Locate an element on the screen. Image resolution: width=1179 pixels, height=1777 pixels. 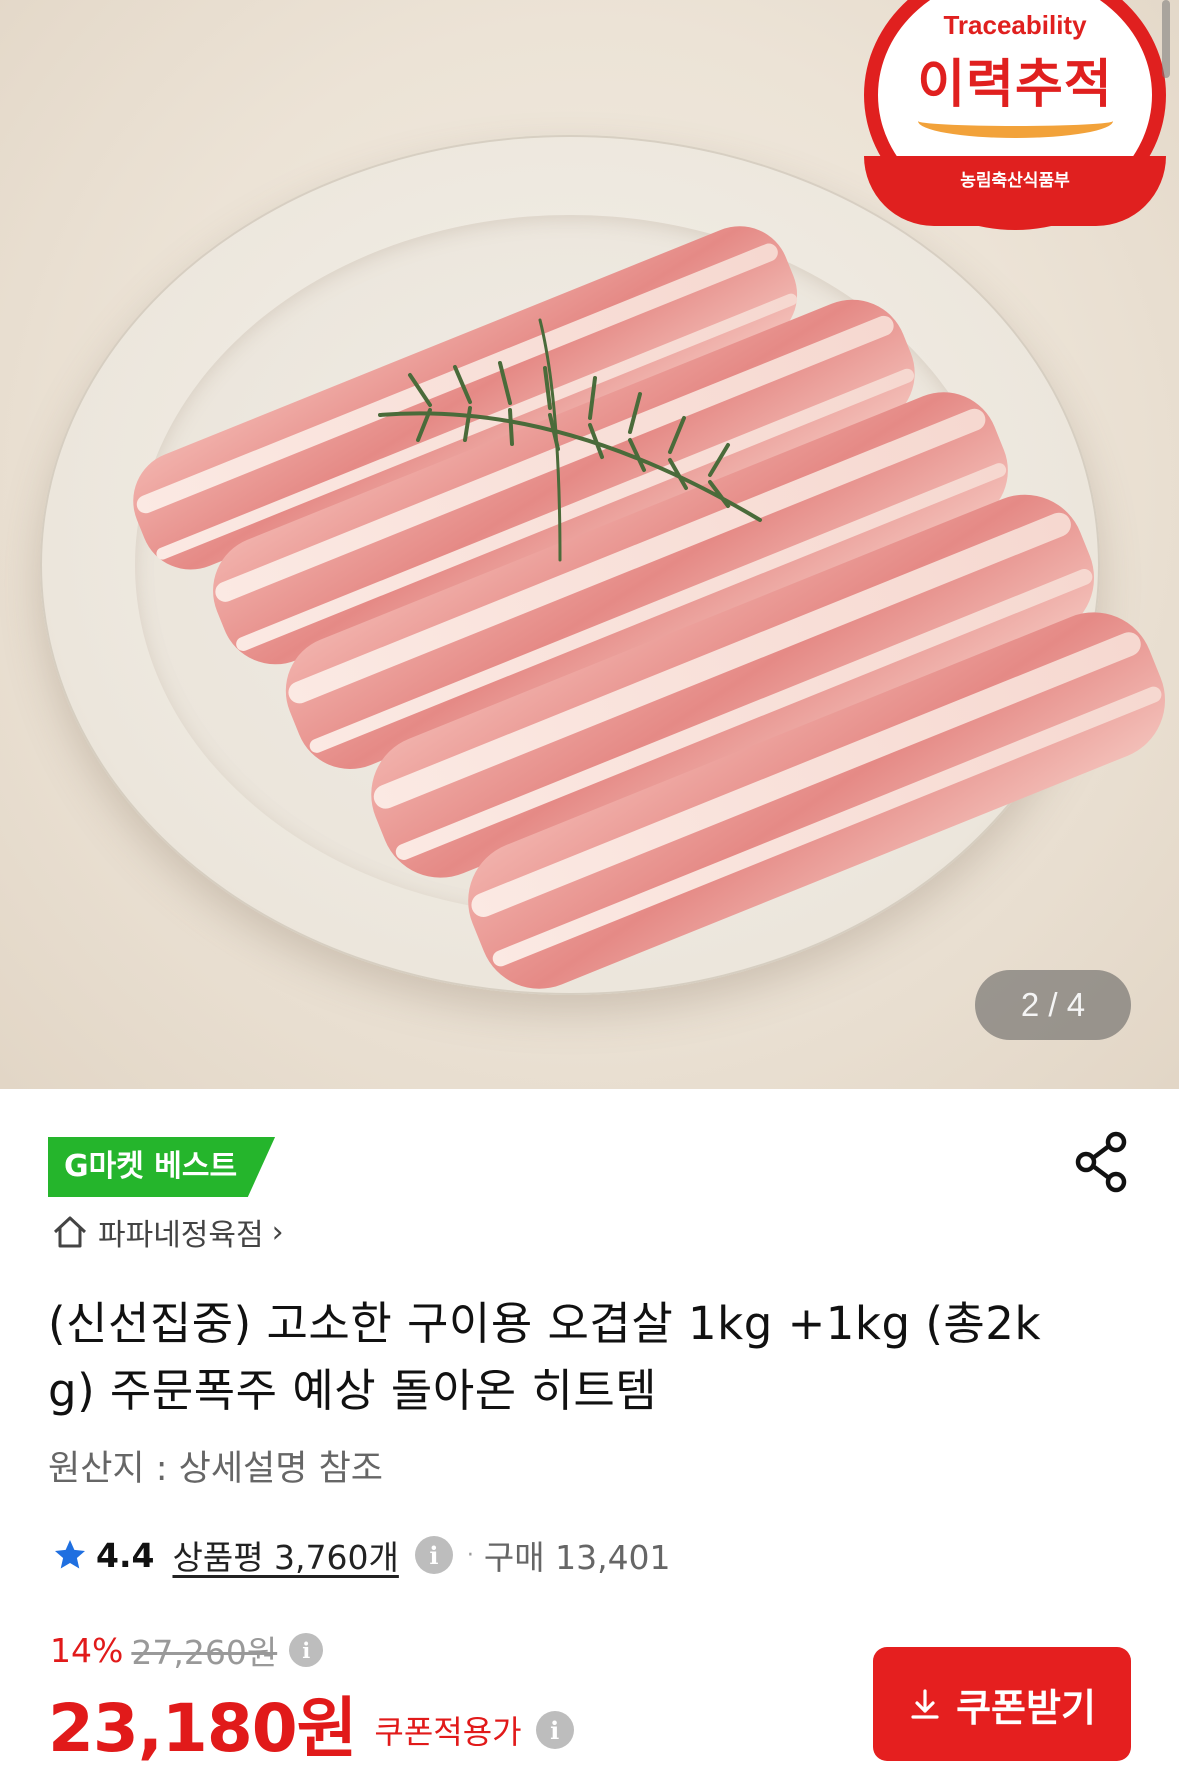
badge-ministry: 농림축산식품부 is located at coordinates (1015, 181).